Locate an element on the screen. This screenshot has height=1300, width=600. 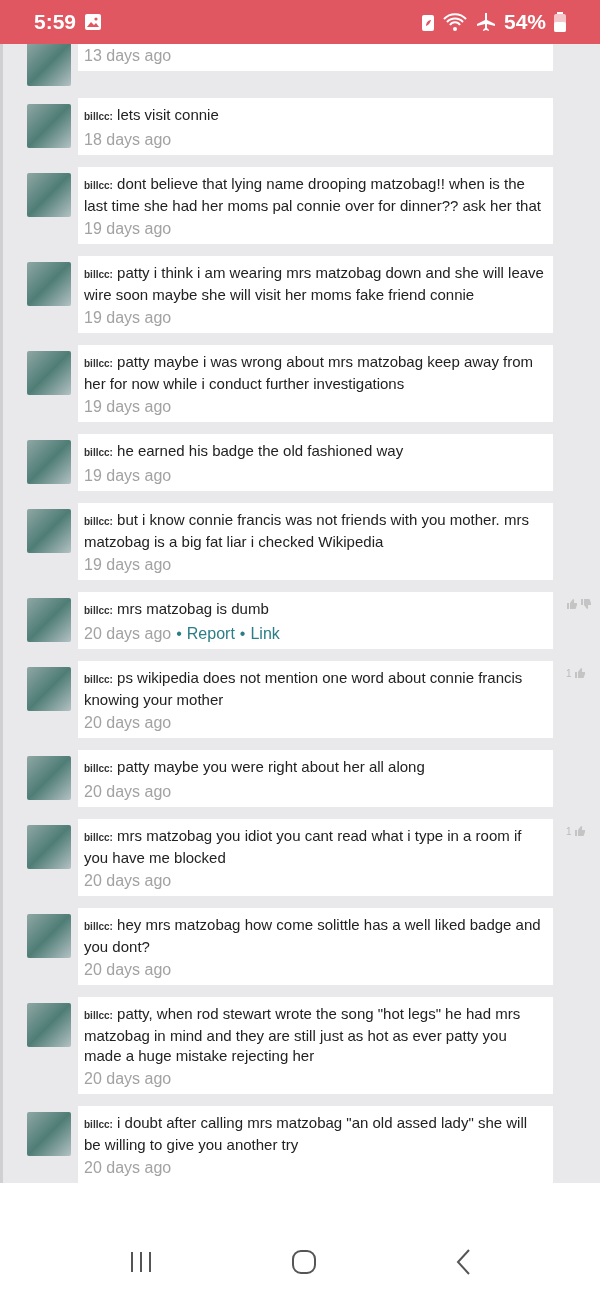
comment-text: billcc: he earned his badge the old fashioned way is located at coordinates (244, 451).